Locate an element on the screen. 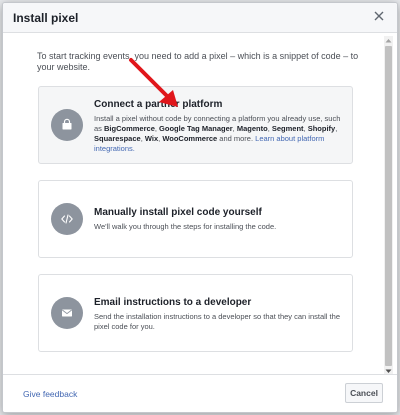 Image resolution: width=400 pixels, height=415 pixels. partner-name: Shopify is located at coordinates (321, 128).